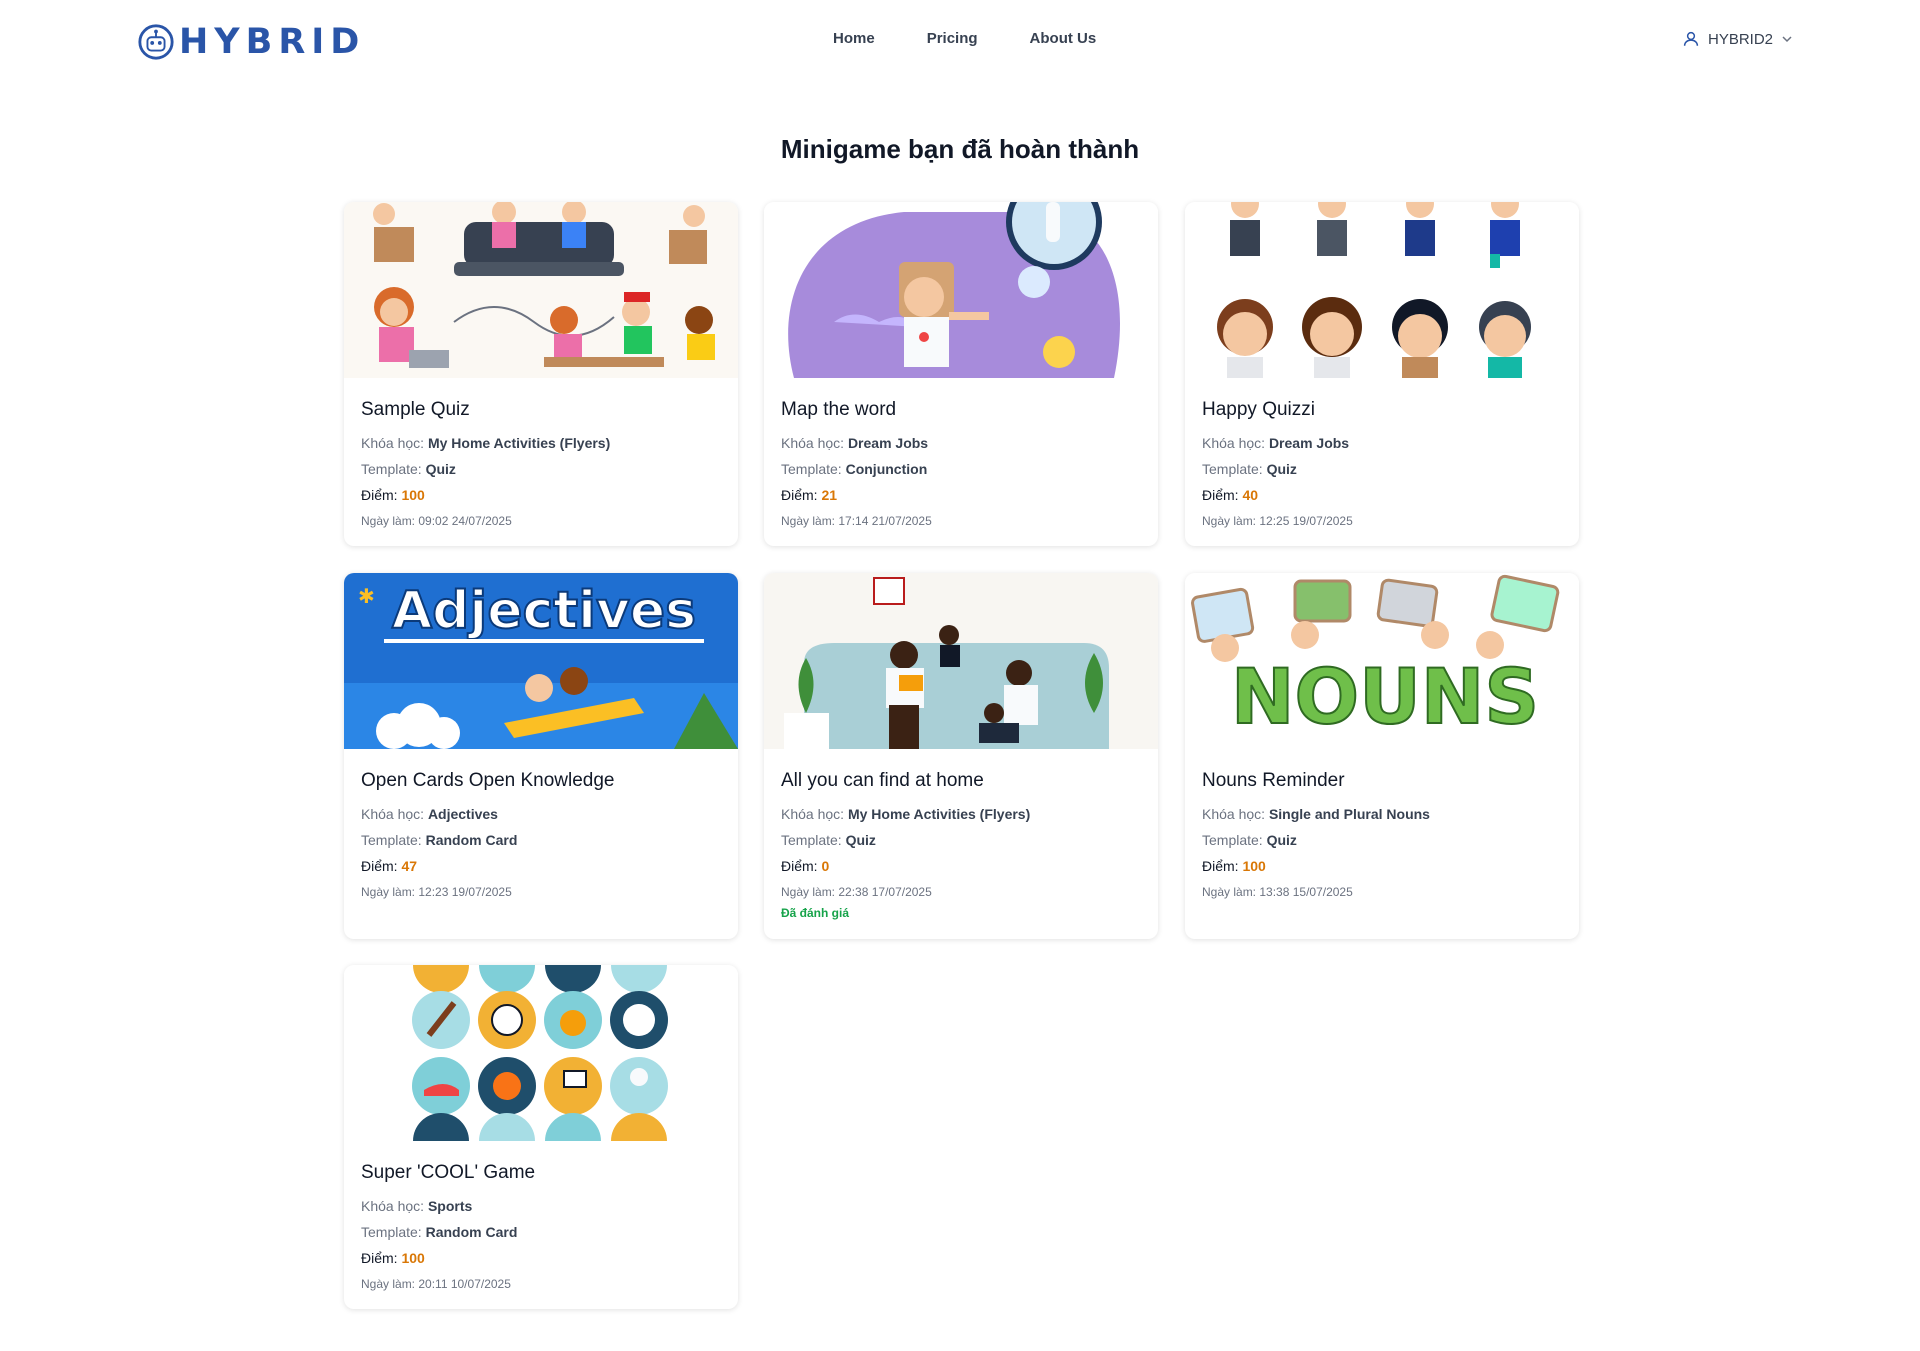  Describe the element at coordinates (1230, 495) in the screenshot. I see `card-score: Điểm: 40` at that location.